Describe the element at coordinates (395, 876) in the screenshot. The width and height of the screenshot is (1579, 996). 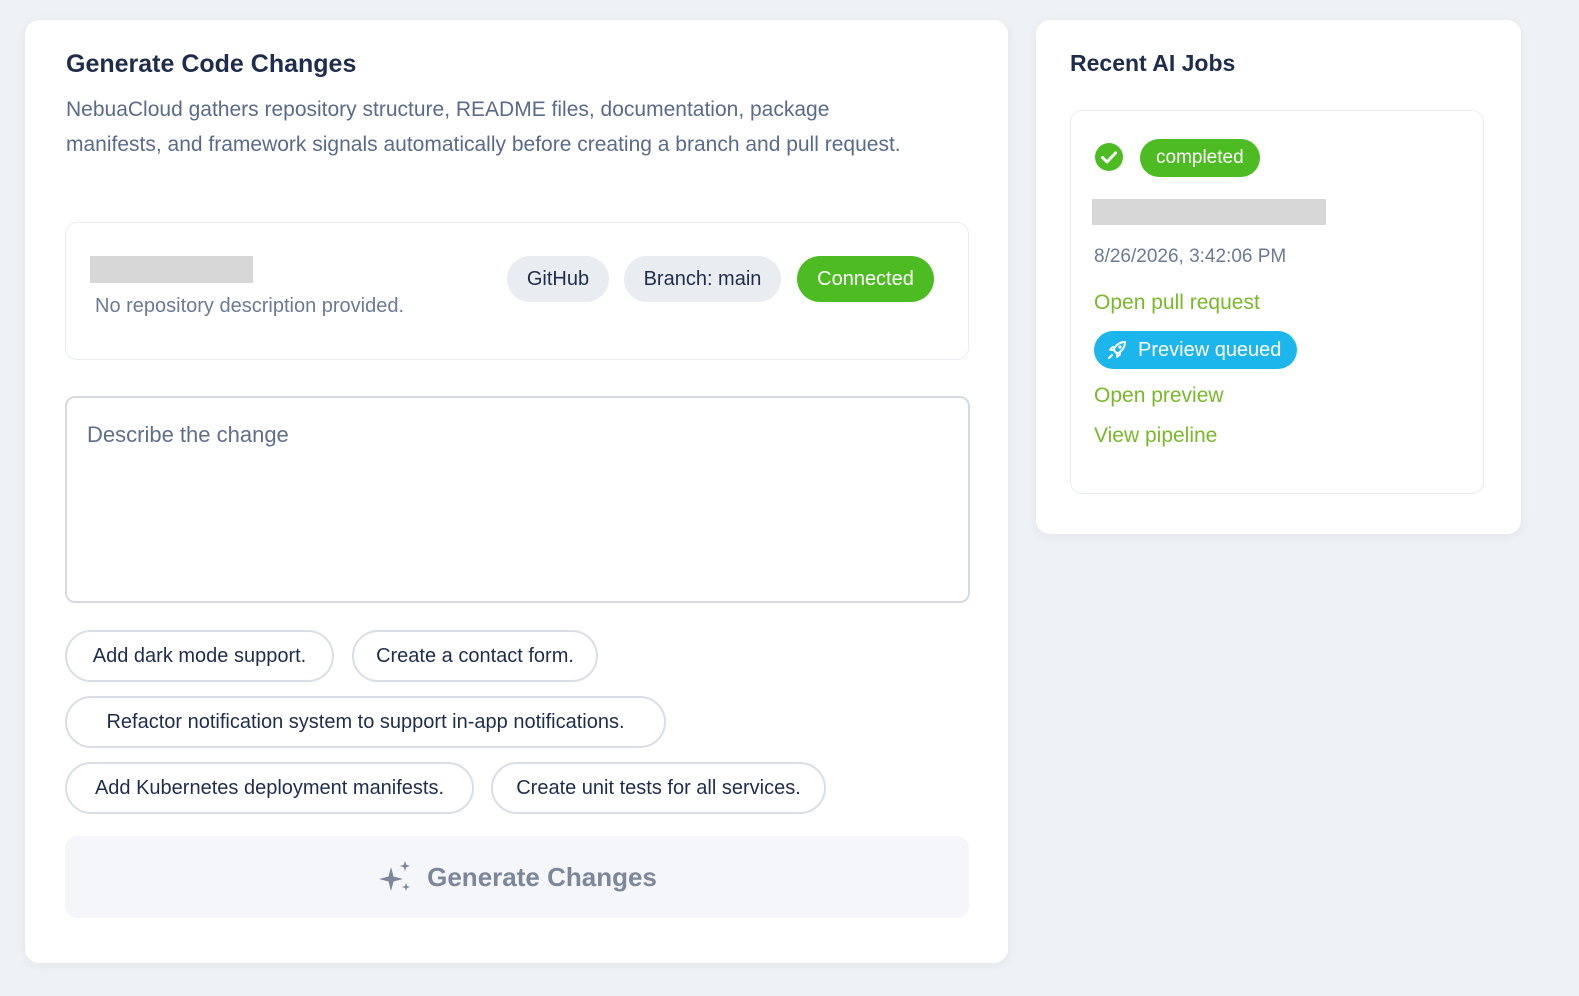
I see `sparkles-icon` at that location.